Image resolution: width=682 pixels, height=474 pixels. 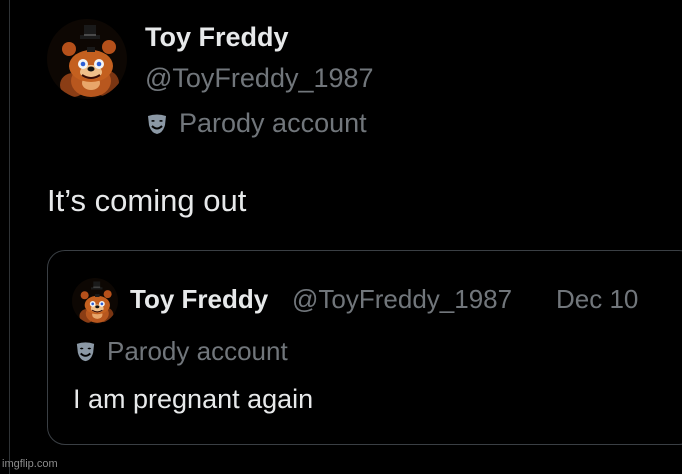 I want to click on parody-label-text: Parody account, so click(x=273, y=123).